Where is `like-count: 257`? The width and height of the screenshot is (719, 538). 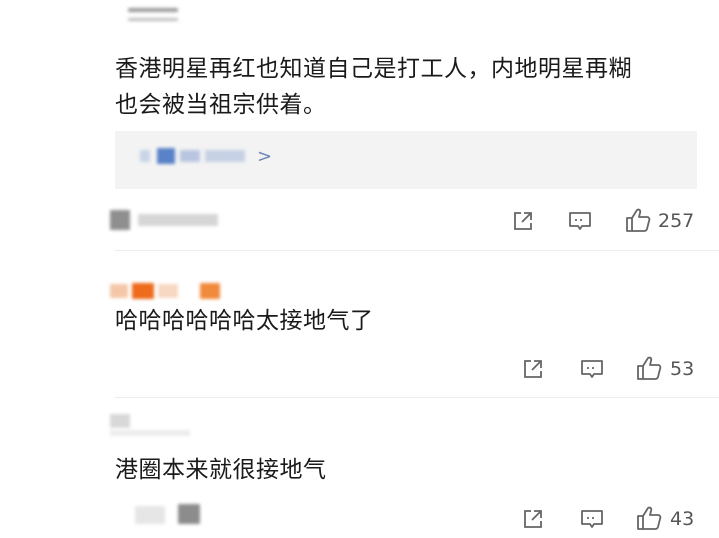 like-count: 257 is located at coordinates (676, 221).